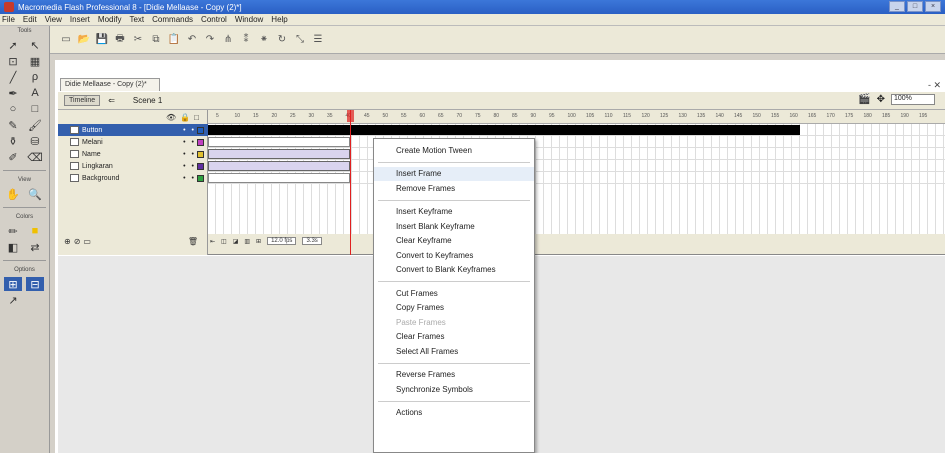 The width and height of the screenshot is (945, 453). What do you see at coordinates (171, 117) in the screenshot?
I see `eye-icon: 👁` at bounding box center [171, 117].